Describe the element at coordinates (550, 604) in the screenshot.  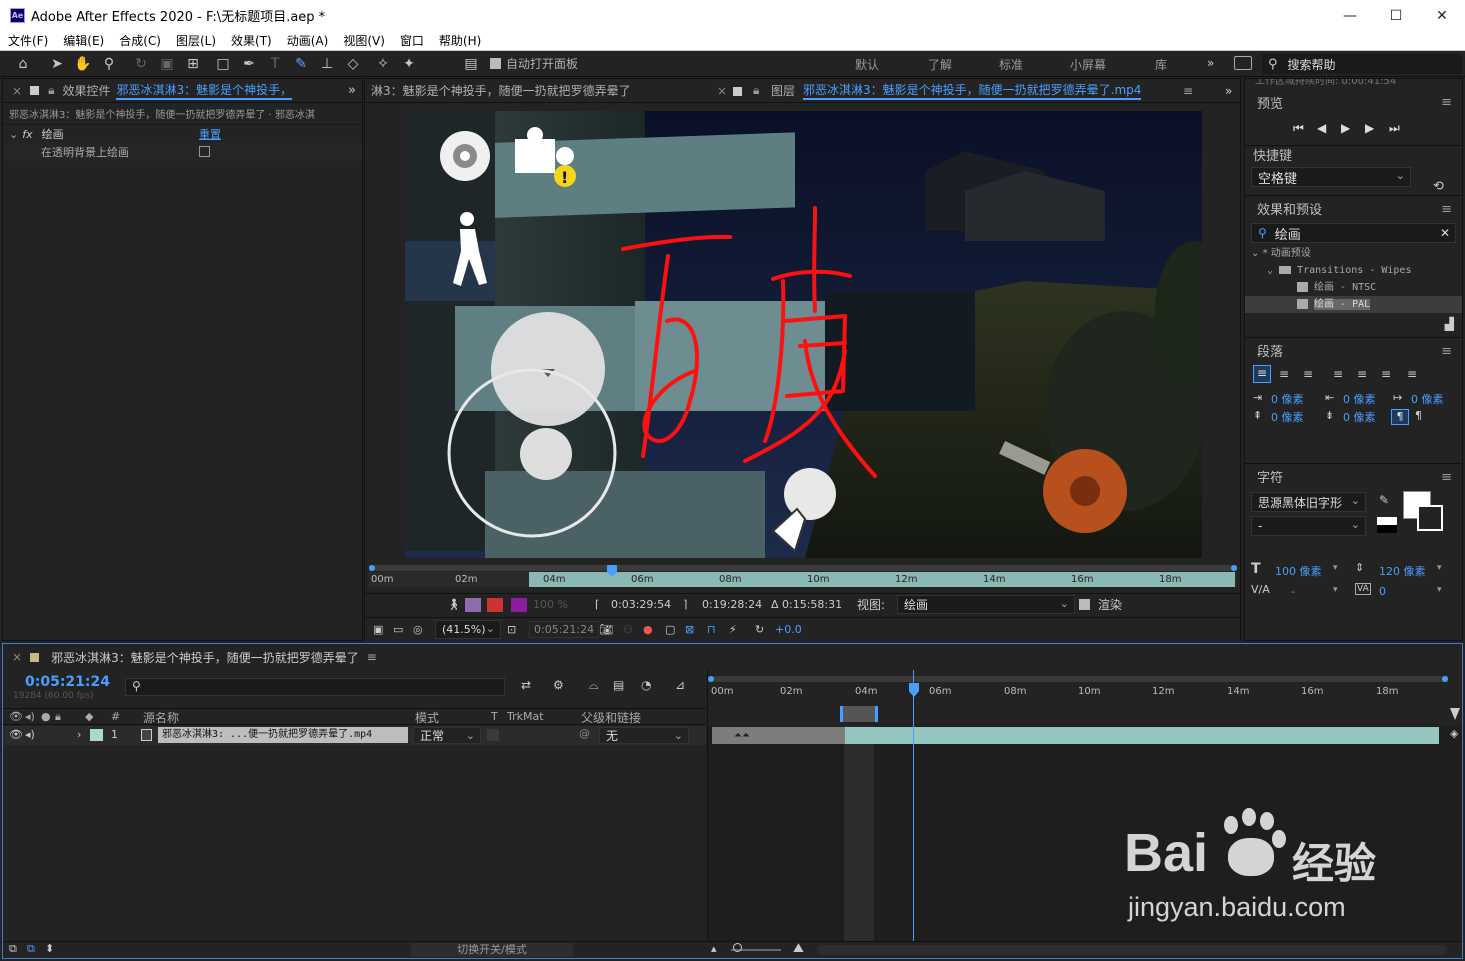
I see `opacity-value: 100 %` at that location.